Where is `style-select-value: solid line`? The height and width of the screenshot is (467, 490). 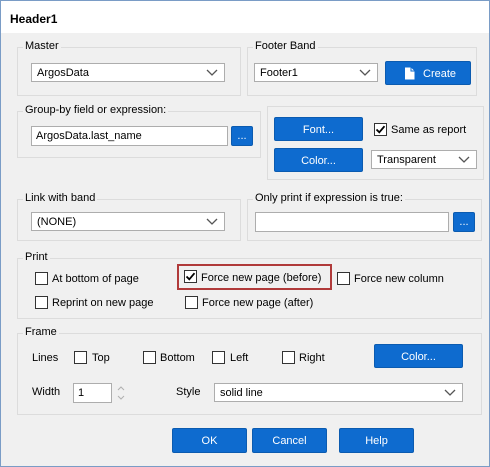 style-select-value: solid line is located at coordinates (241, 393).